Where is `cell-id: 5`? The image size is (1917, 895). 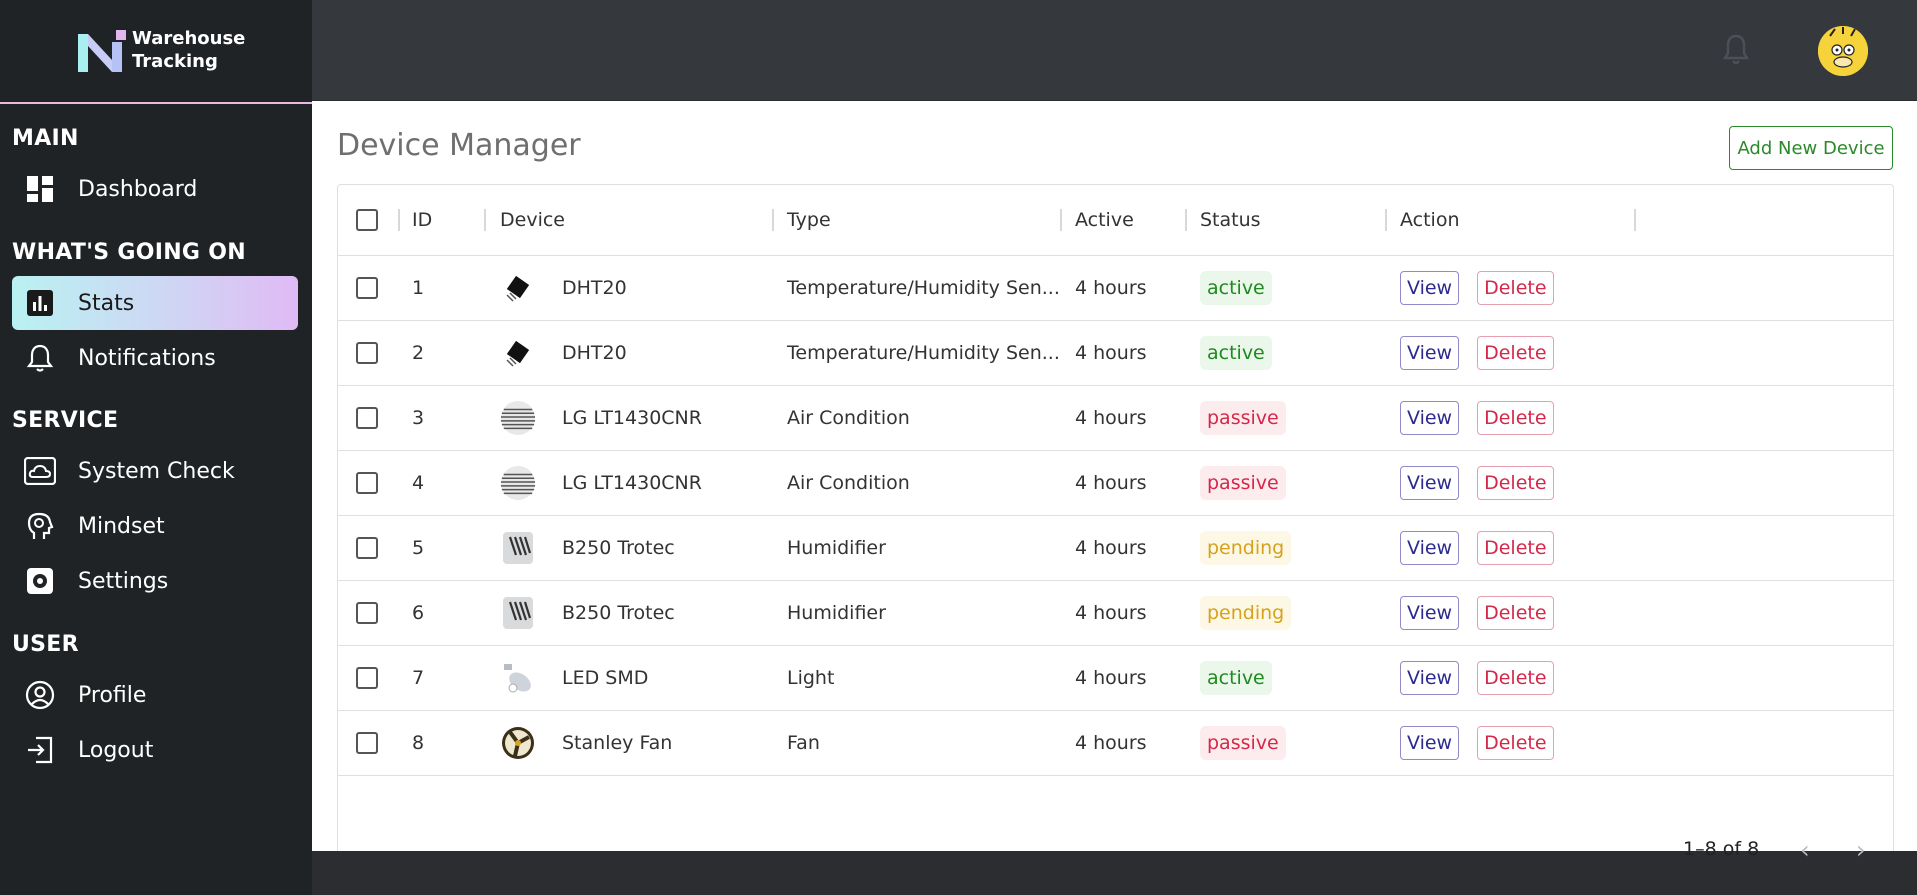 cell-id: 5 is located at coordinates (418, 547).